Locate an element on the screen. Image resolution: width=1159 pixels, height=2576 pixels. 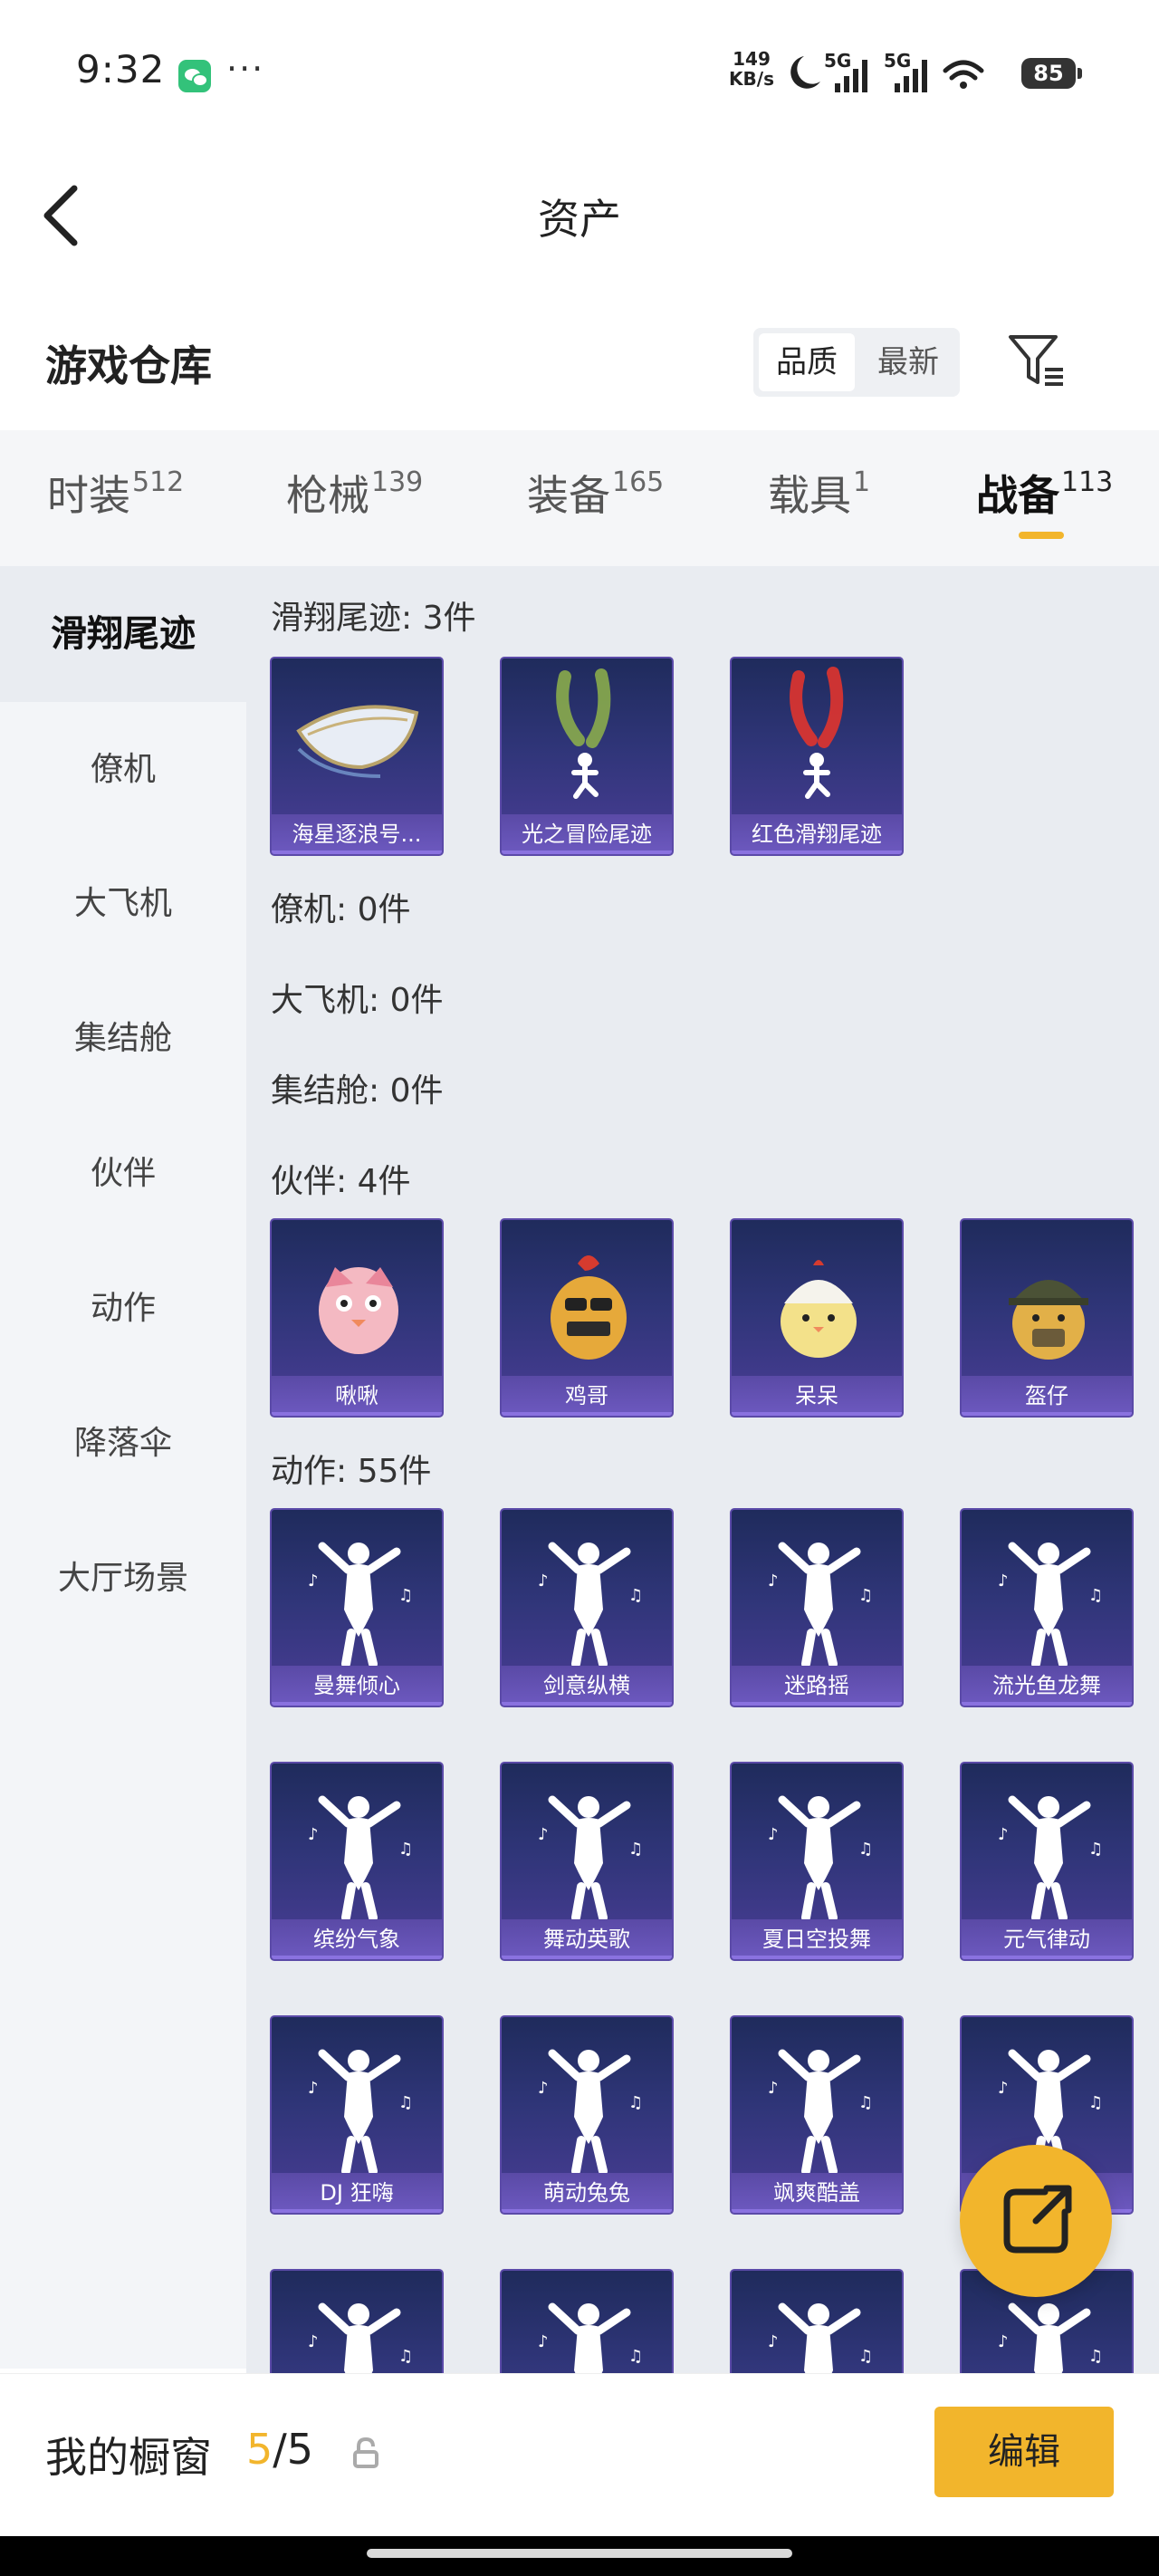
home-indicator-pill is located at coordinates (579, 2553).